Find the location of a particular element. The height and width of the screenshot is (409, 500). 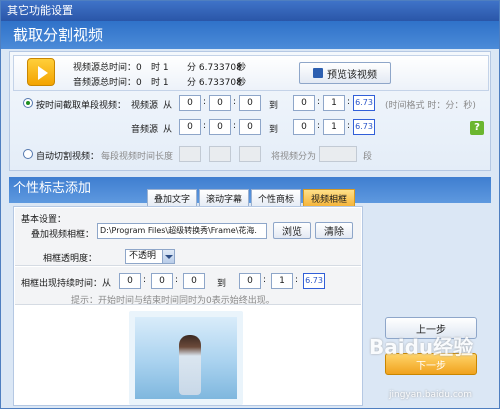

clear-button: 清除 is located at coordinates (334, 230).